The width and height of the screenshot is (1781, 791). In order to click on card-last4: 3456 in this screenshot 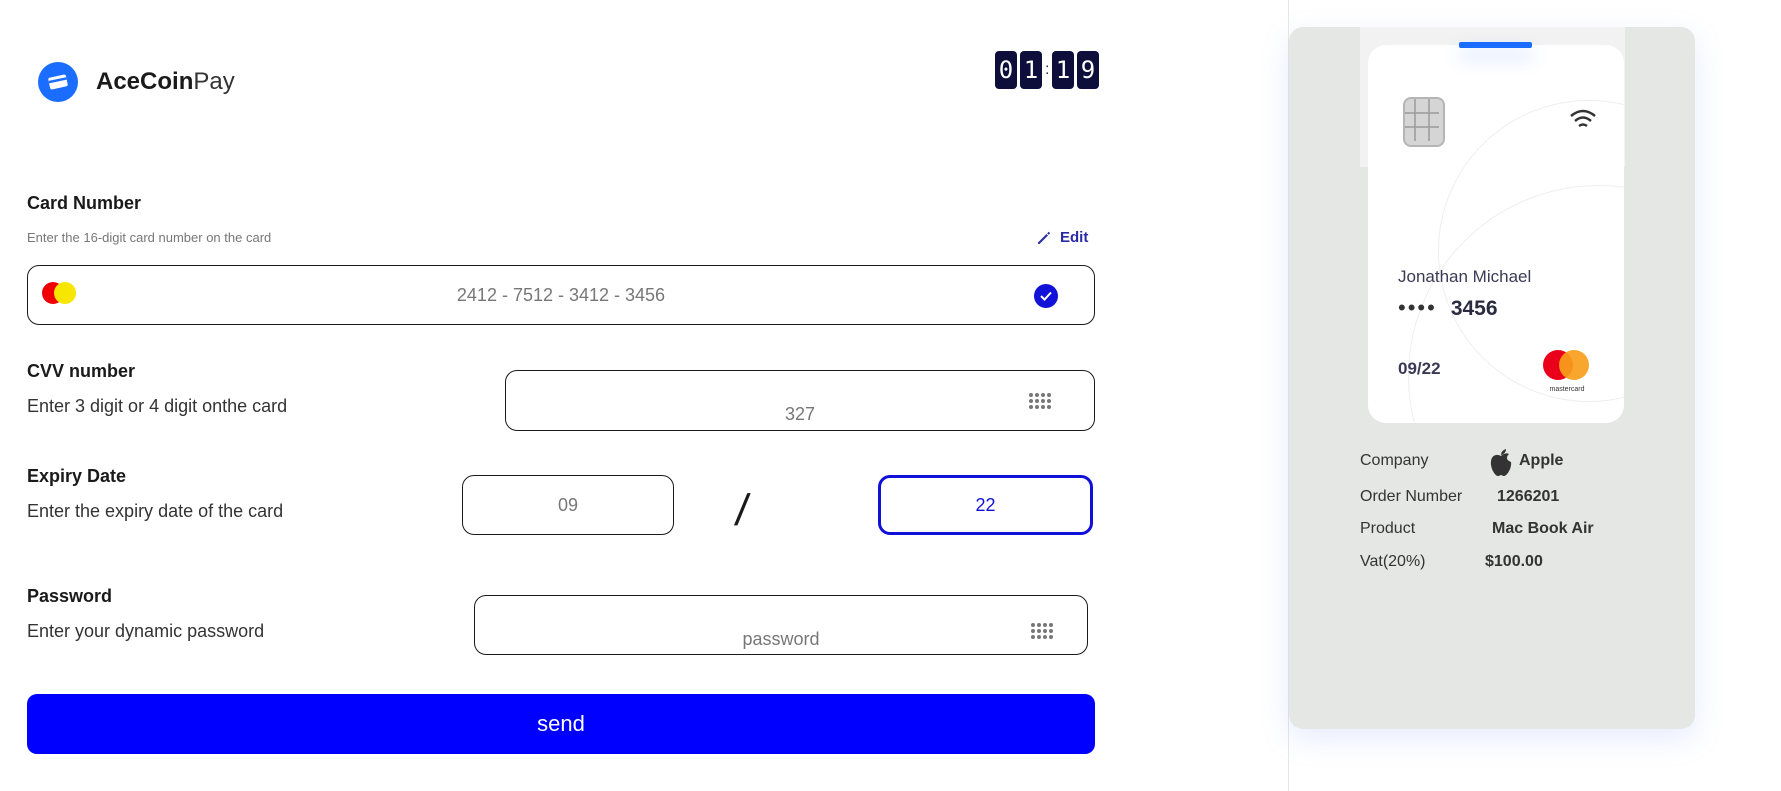, I will do `click(1474, 308)`.